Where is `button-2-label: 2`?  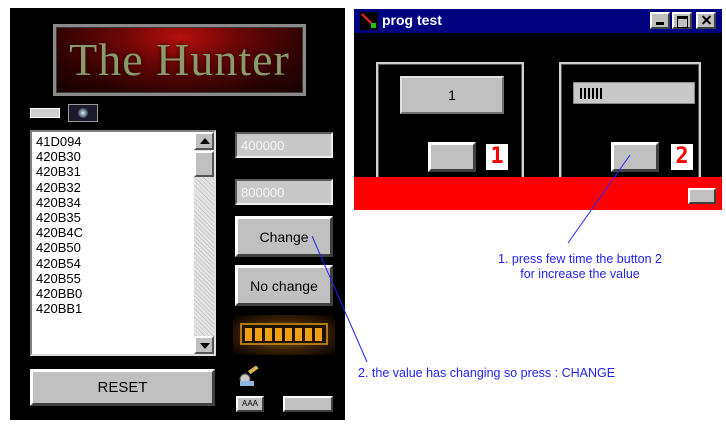
button-2-label: 2 is located at coordinates (682, 157).